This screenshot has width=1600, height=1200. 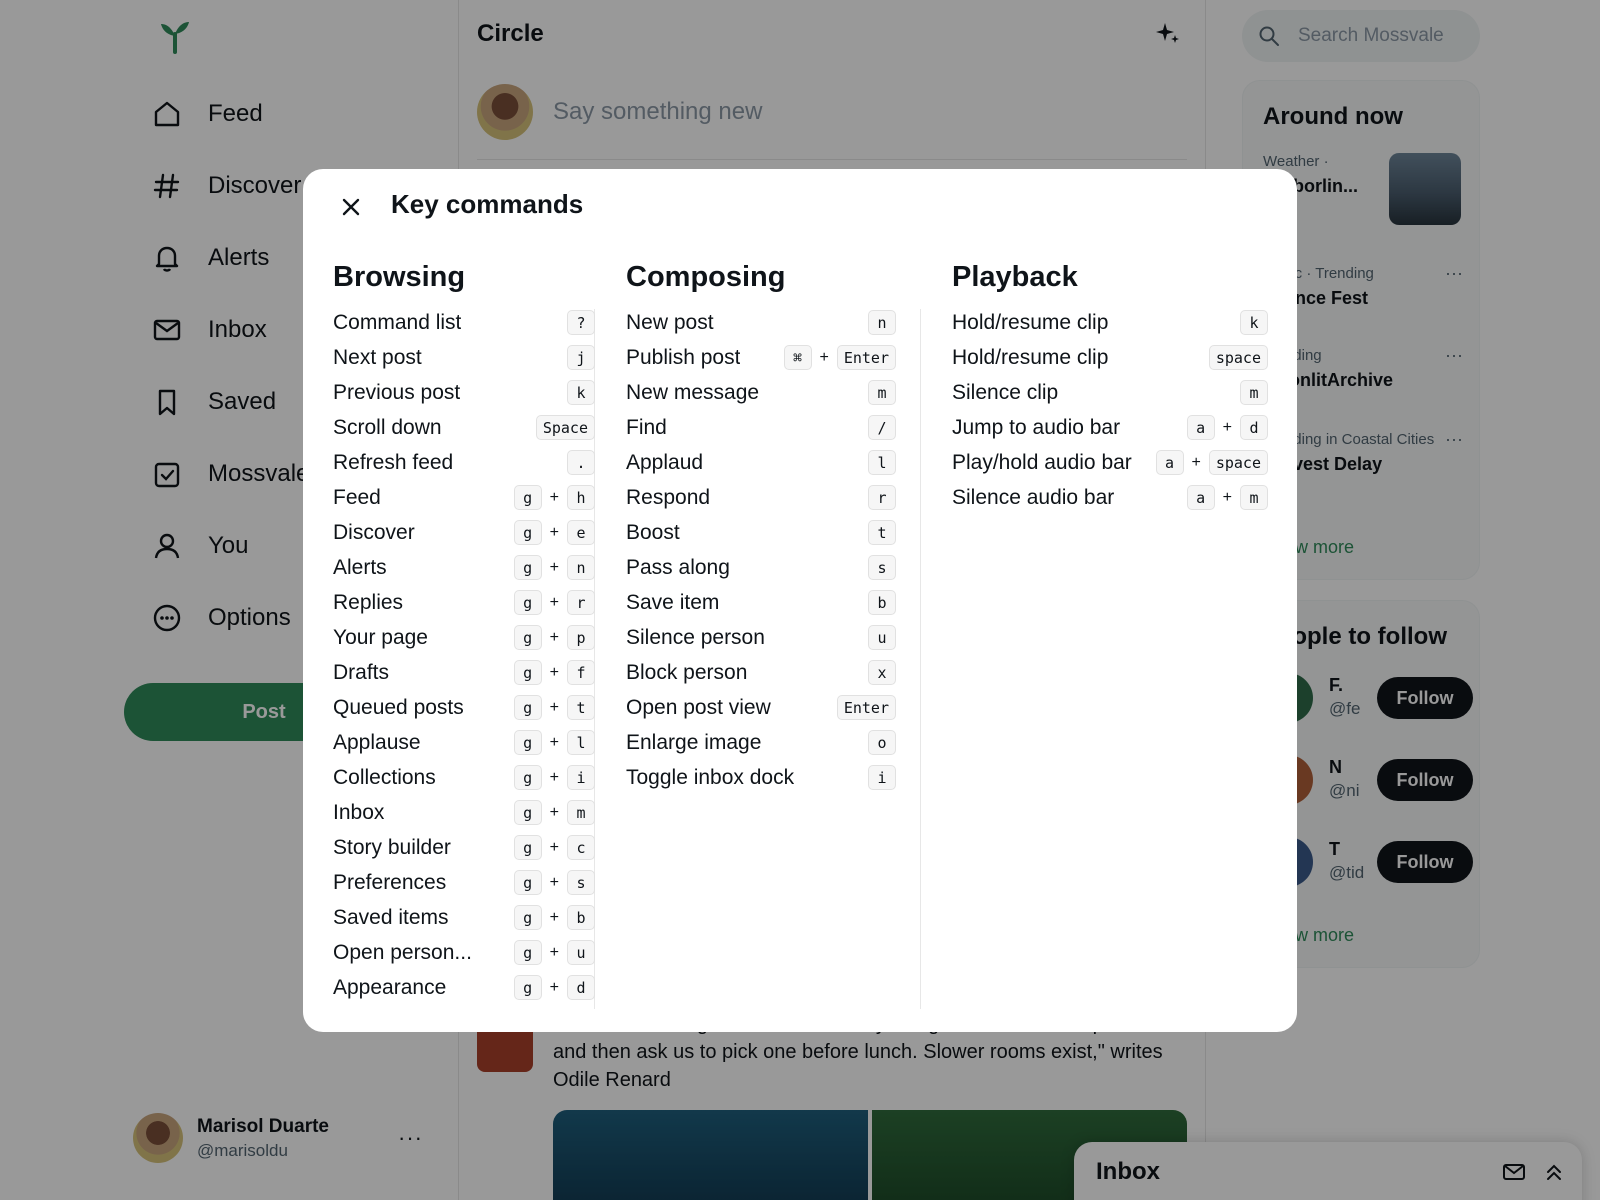 I want to click on shortcut-keys: a + space, so click(x=1211, y=462).